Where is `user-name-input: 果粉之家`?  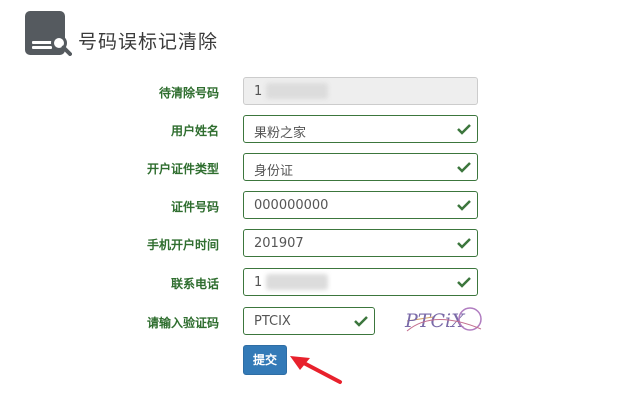 user-name-input: 果粉之家 is located at coordinates (360, 129).